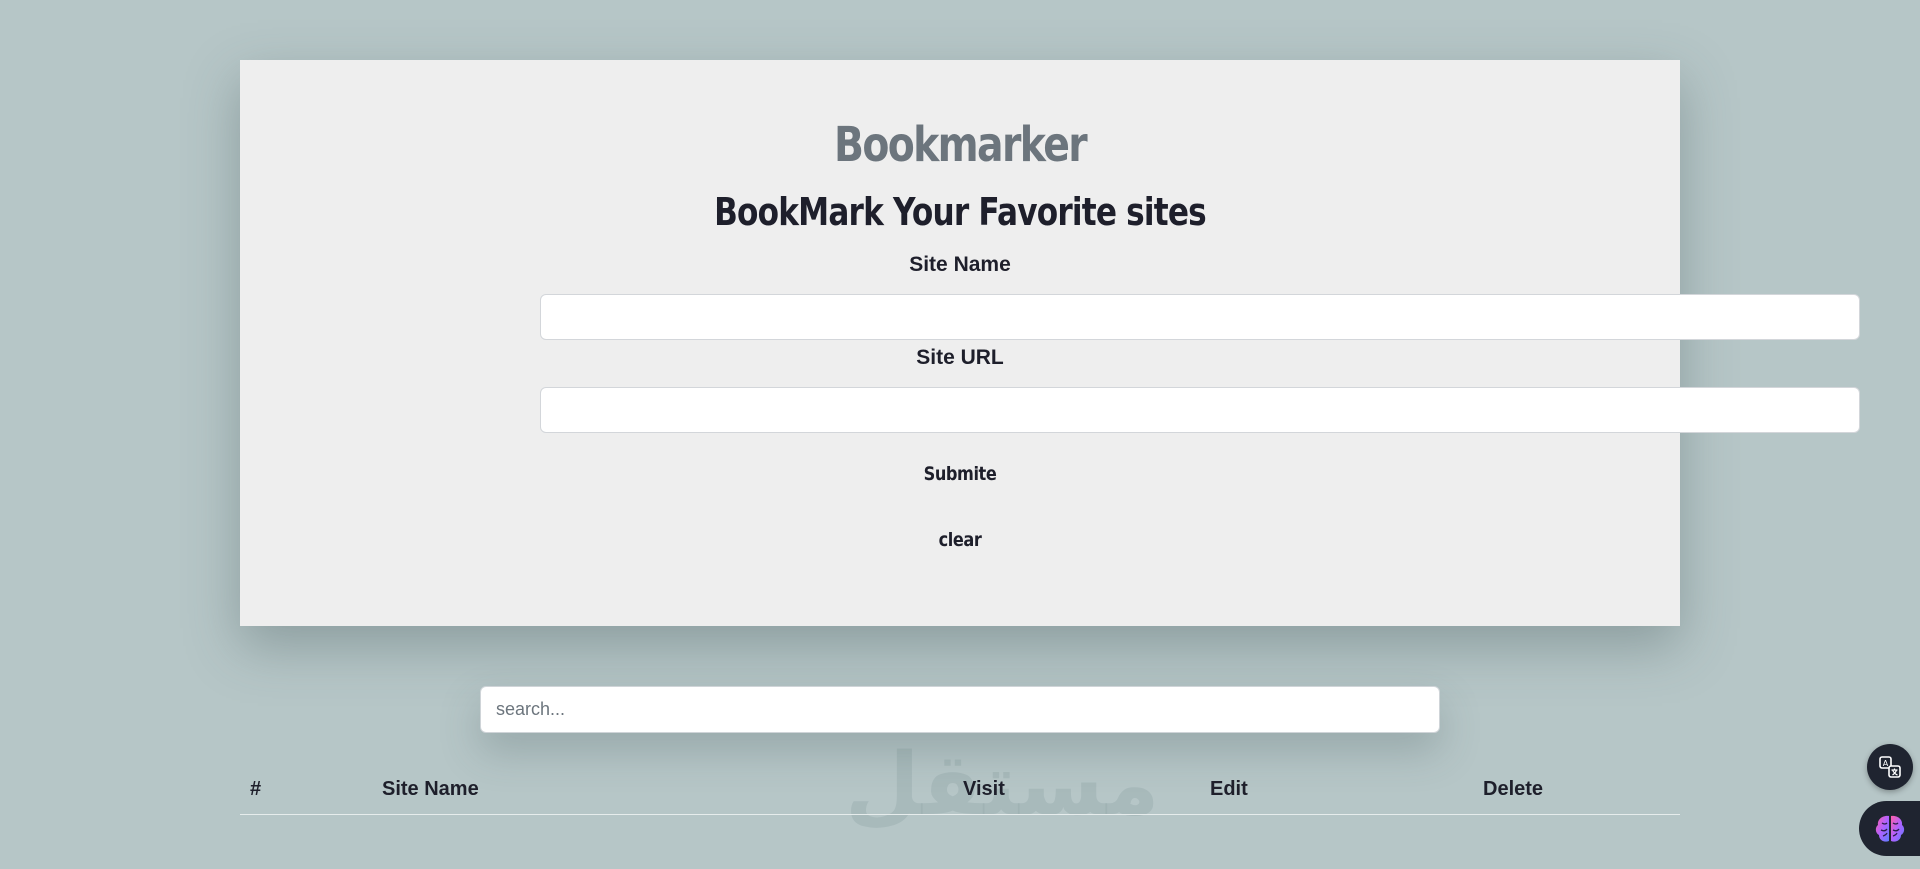 This screenshot has width=1920, height=869. What do you see at coordinates (960, 709) in the screenshot?
I see `search-input` at bounding box center [960, 709].